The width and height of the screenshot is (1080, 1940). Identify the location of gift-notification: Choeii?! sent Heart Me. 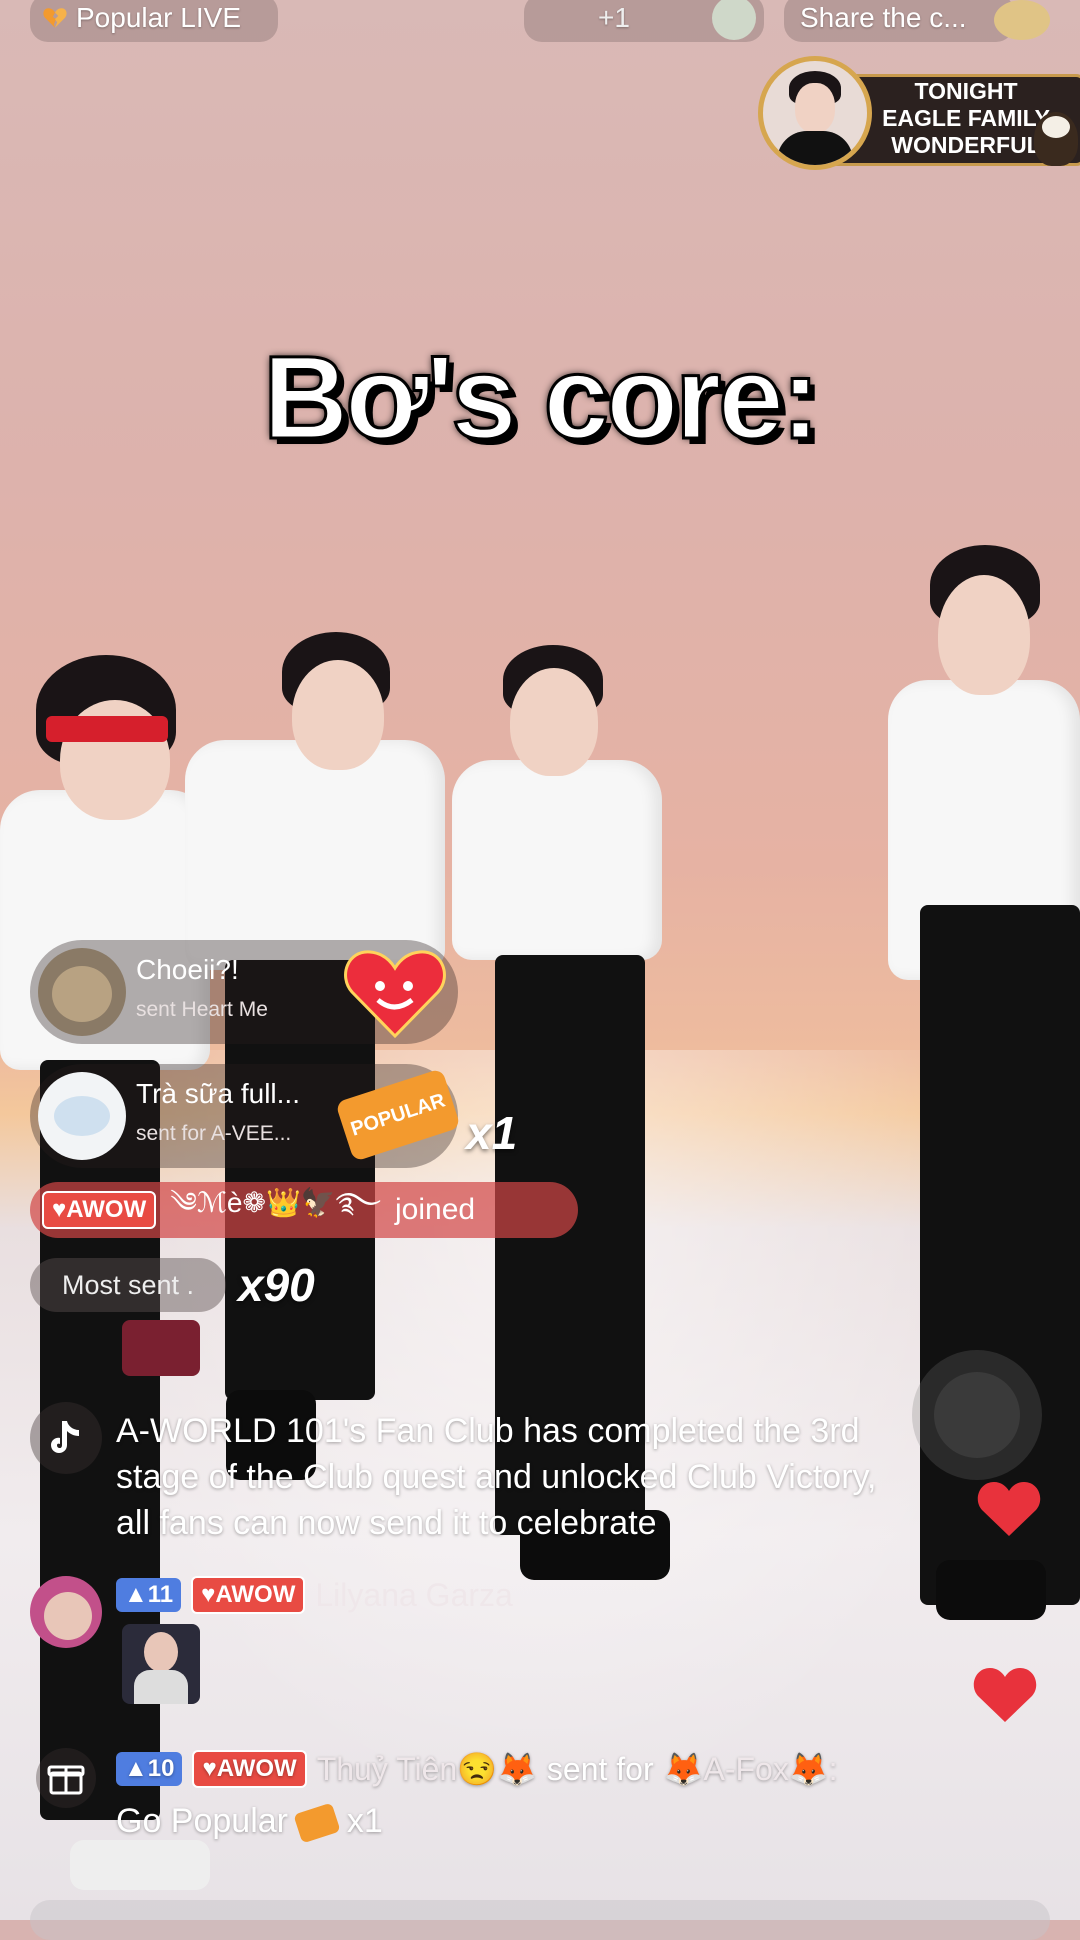
(244, 992).